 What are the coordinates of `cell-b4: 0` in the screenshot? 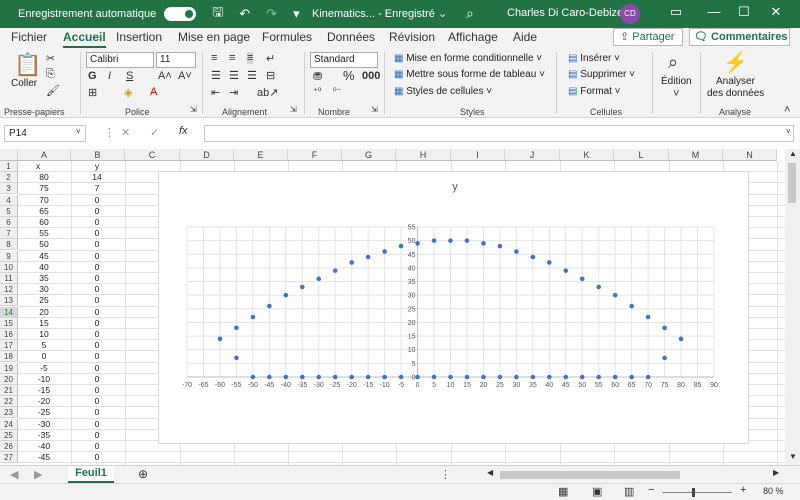 It's located at (97, 200).